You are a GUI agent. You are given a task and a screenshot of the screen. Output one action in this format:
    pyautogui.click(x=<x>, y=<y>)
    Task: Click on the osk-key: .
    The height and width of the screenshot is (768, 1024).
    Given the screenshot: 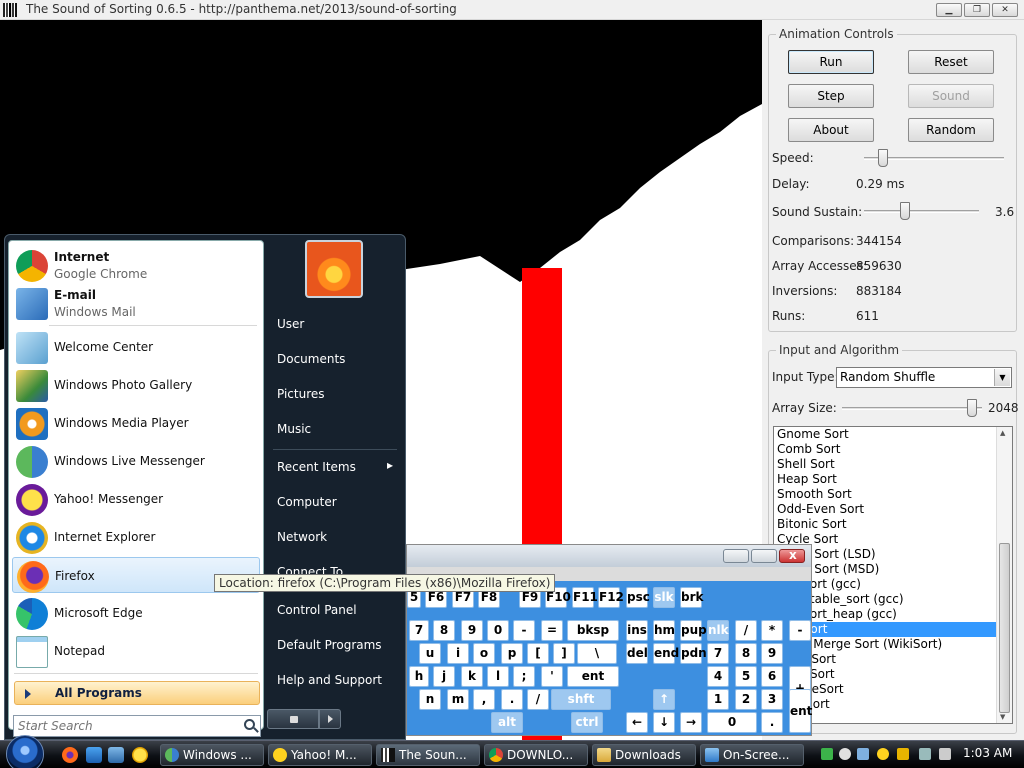 What is the action you would take?
    pyautogui.click(x=772, y=722)
    